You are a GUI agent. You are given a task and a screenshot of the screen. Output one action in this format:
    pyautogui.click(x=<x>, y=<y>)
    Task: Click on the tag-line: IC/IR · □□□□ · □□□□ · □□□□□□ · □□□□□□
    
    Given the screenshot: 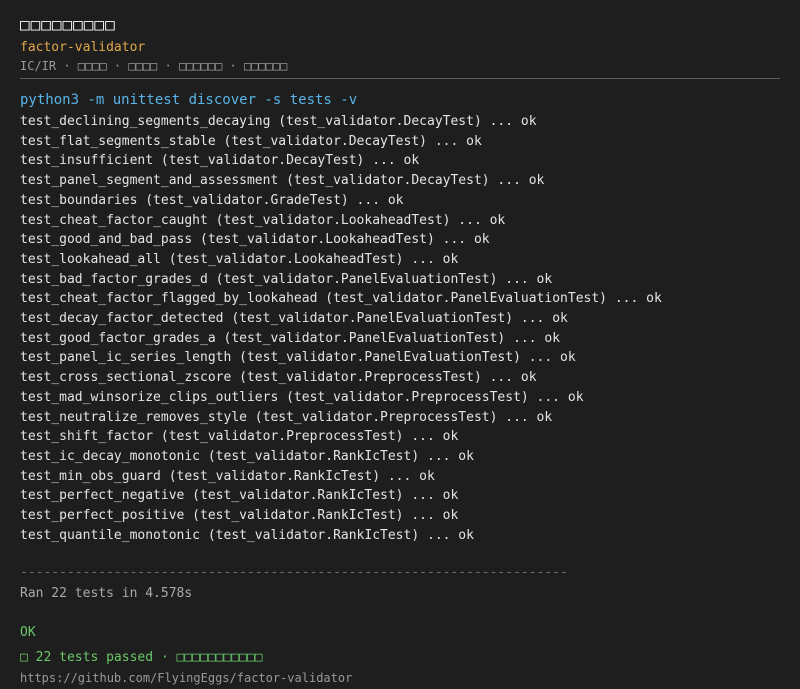 What is the action you would take?
    pyautogui.click(x=154, y=66)
    